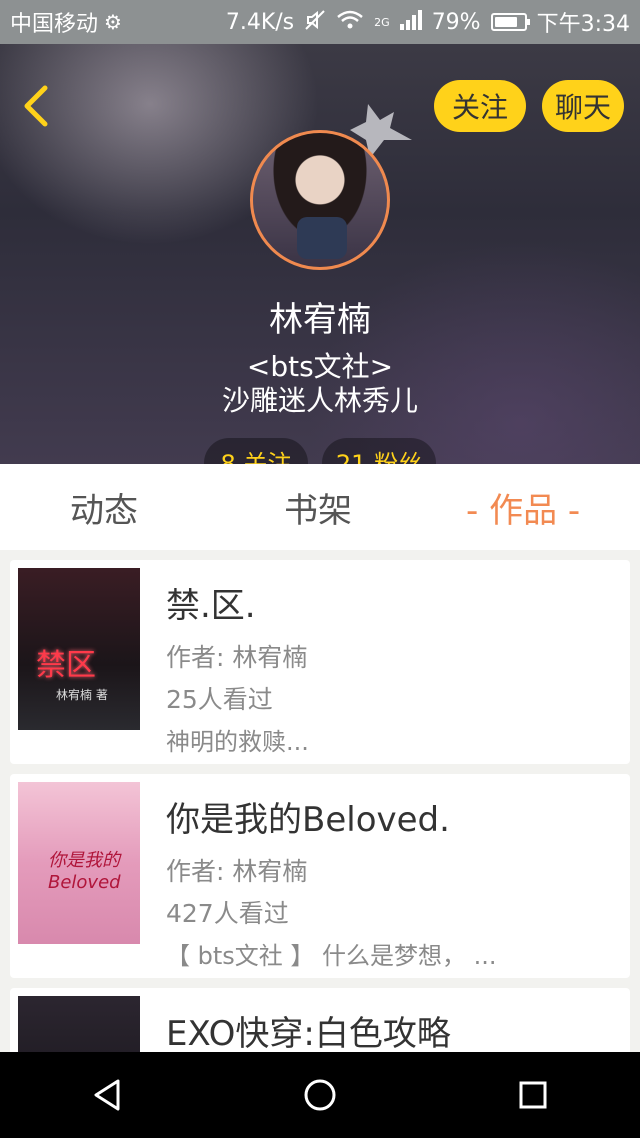  I want to click on book-cover: 你是我的Beloved, so click(79, 863).